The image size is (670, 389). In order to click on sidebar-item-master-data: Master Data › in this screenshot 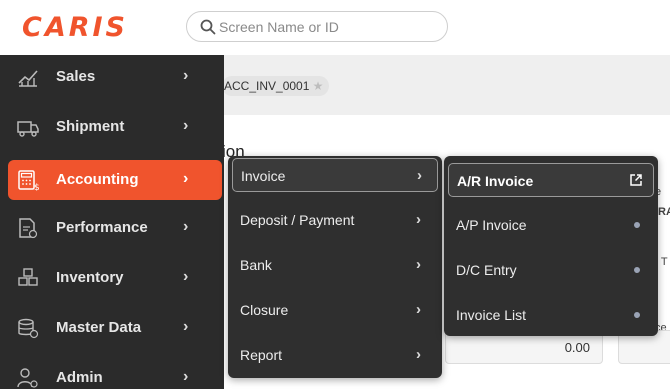, I will do `click(115, 328)`.